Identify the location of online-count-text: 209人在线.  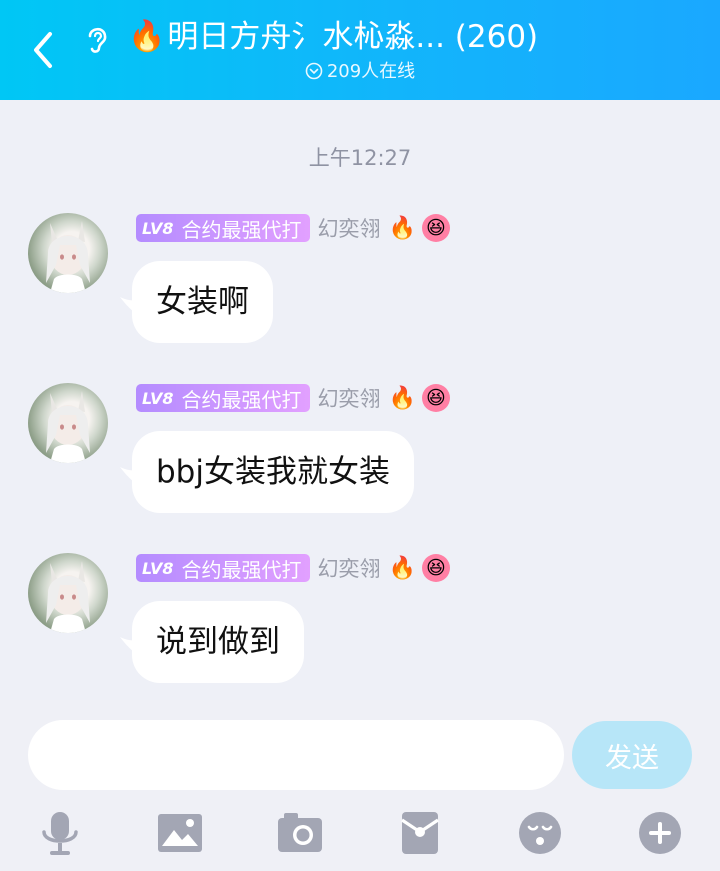
(371, 71).